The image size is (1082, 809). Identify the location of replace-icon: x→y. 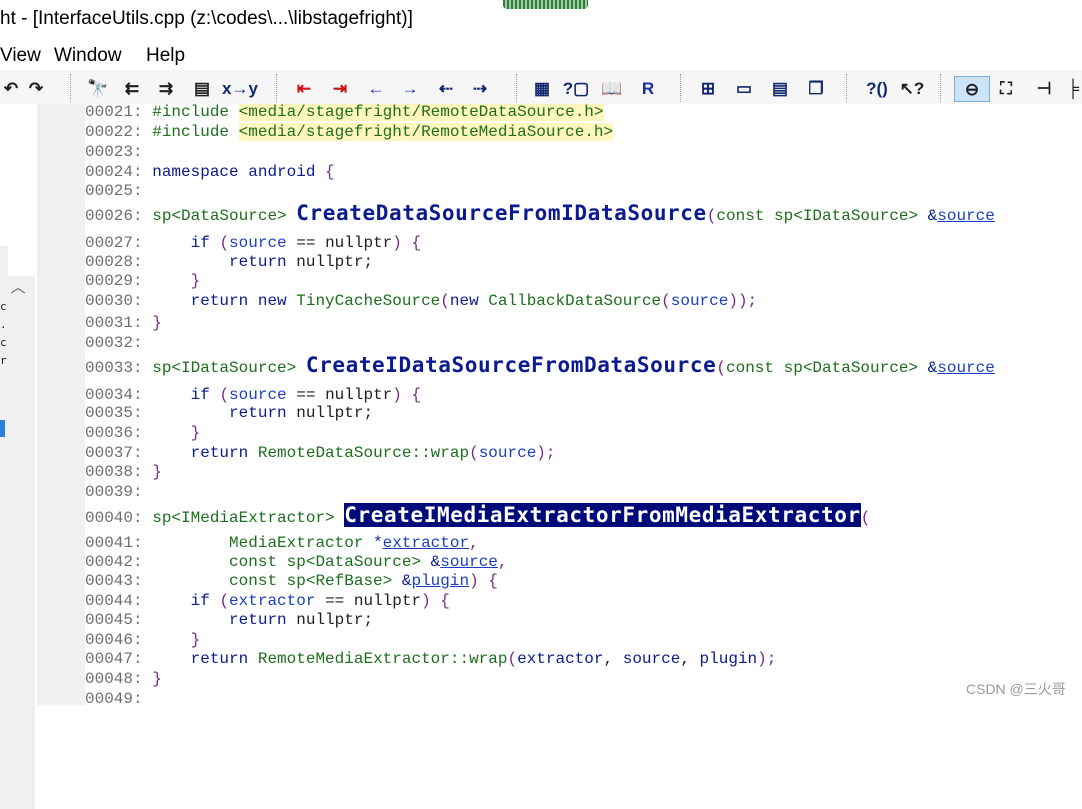
(240, 88).